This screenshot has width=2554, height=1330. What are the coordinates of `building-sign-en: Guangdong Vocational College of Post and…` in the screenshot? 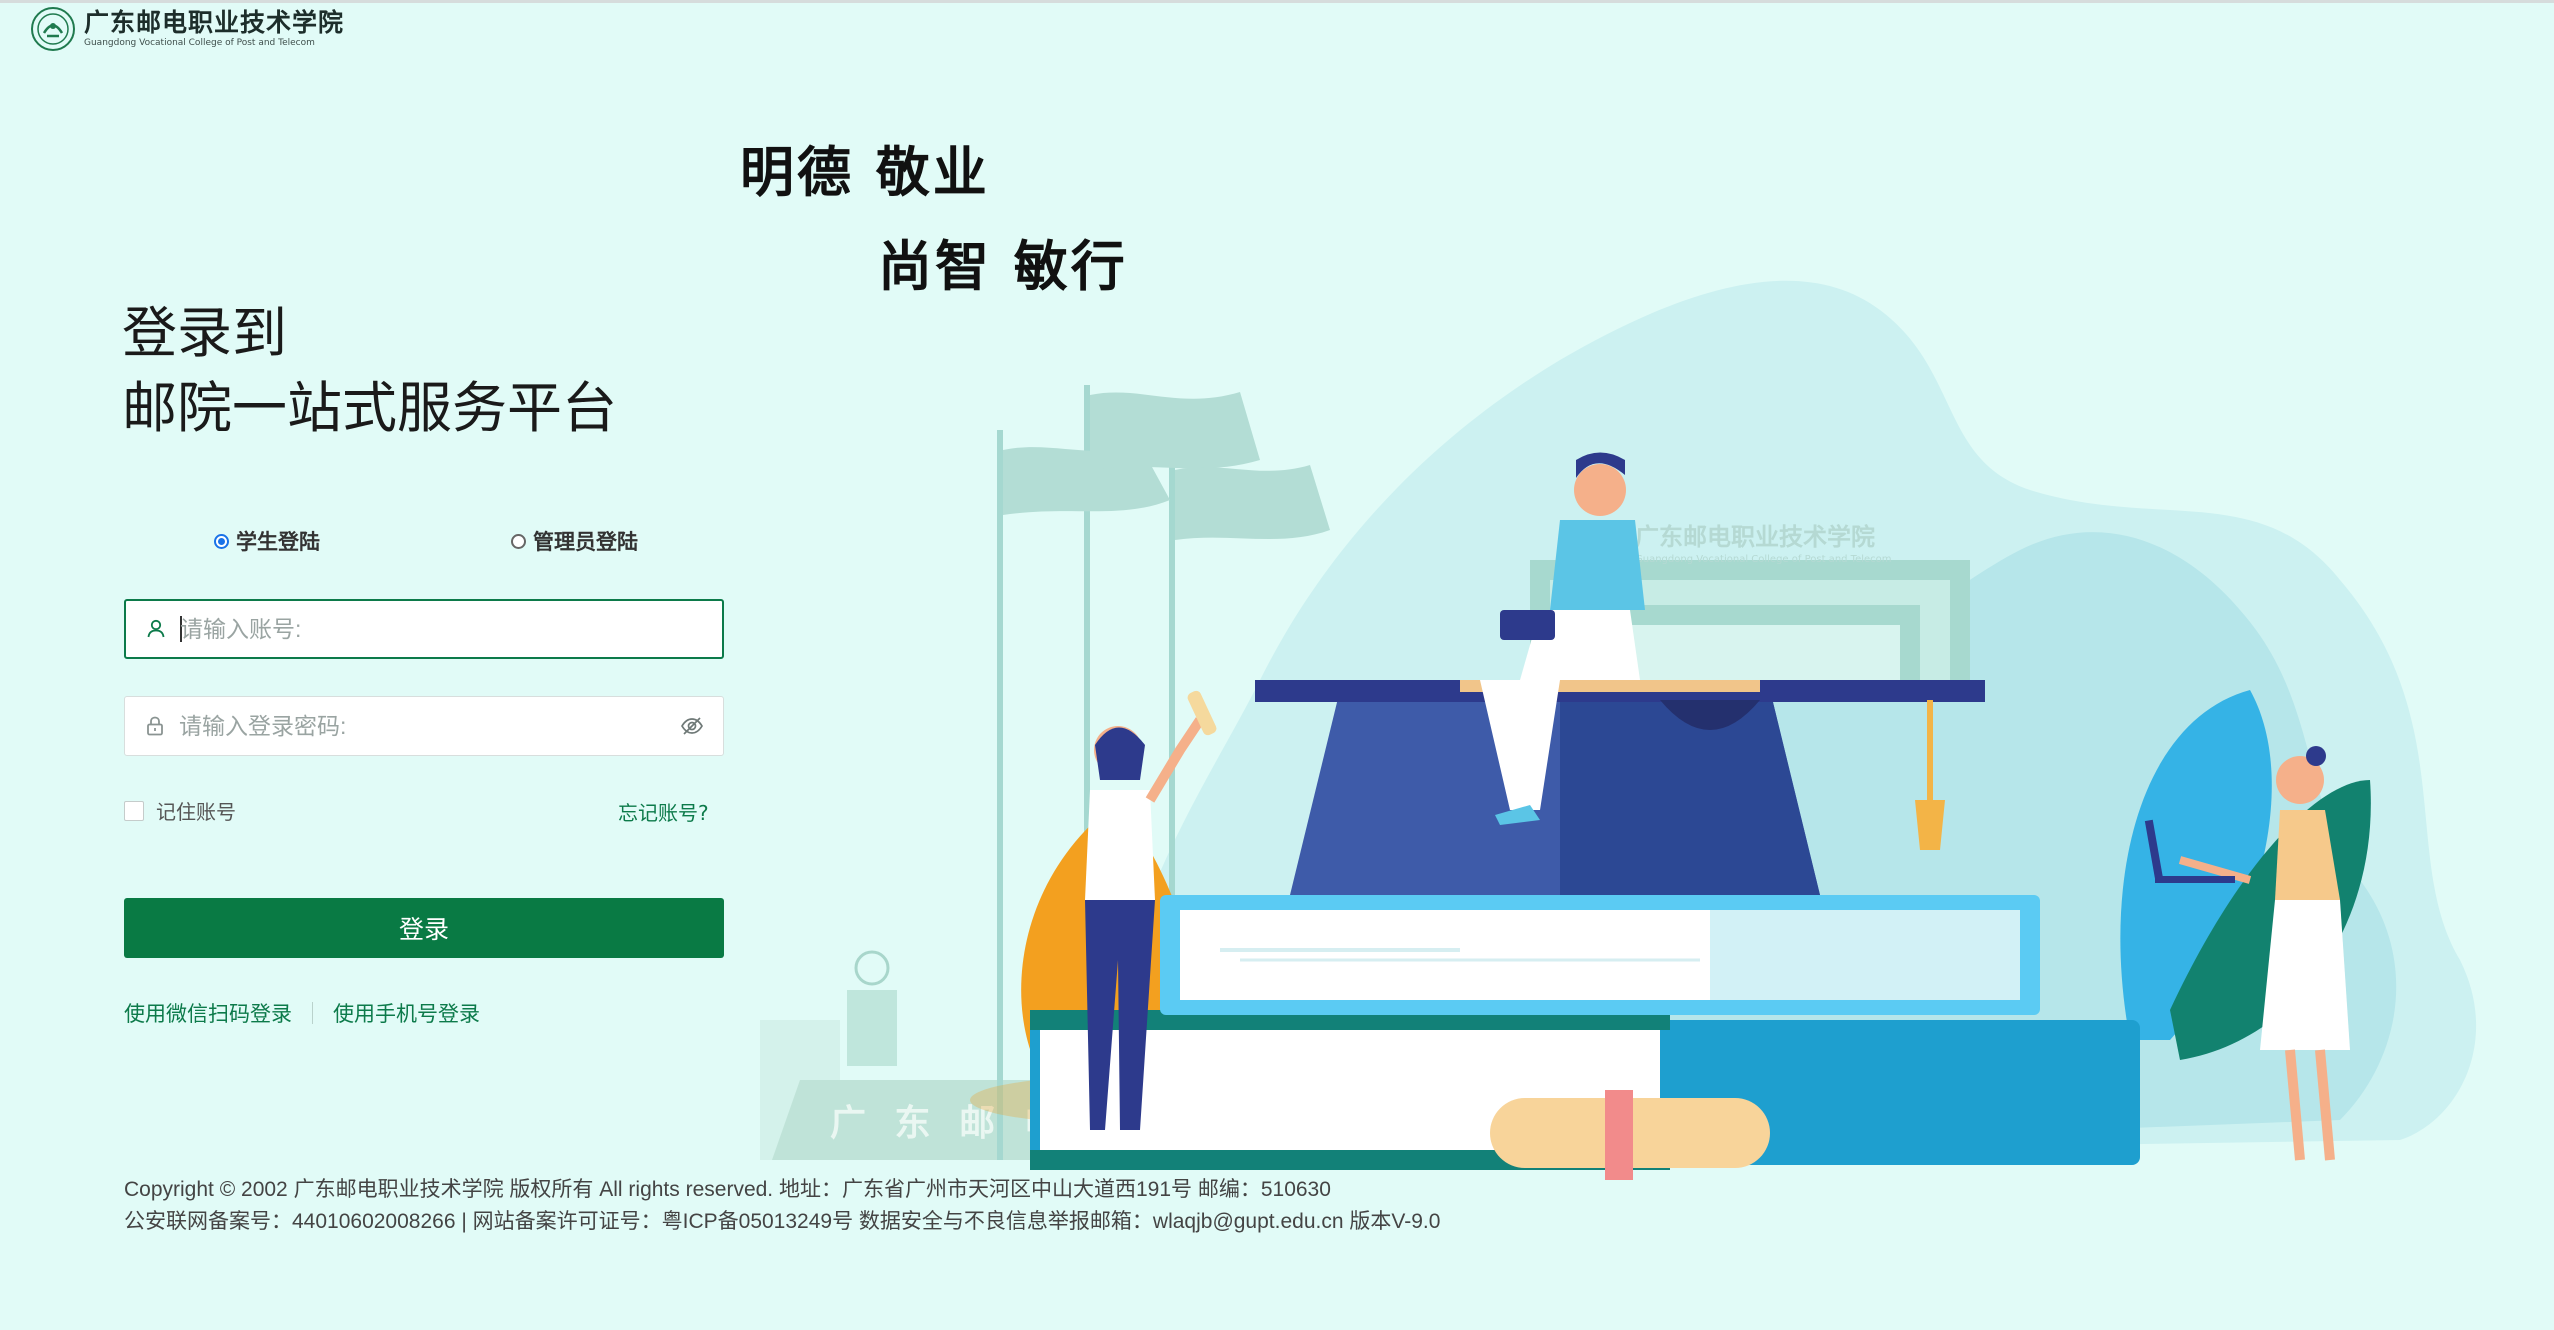 It's located at (1763, 559).